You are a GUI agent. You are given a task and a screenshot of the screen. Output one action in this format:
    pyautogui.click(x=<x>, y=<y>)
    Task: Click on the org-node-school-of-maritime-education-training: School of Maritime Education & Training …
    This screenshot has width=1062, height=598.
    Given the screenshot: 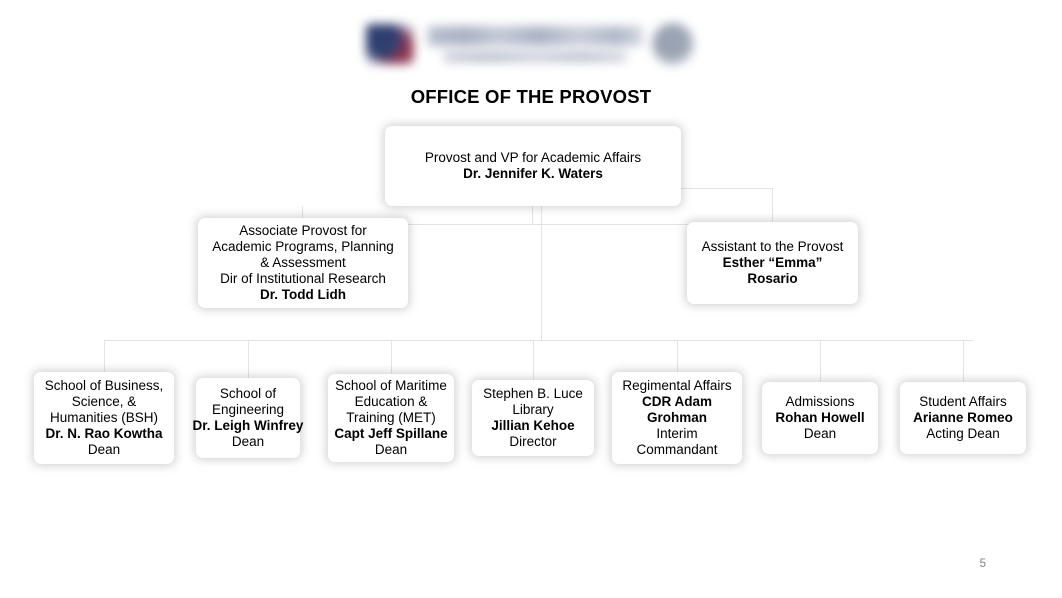 What is the action you would take?
    pyautogui.click(x=391, y=418)
    